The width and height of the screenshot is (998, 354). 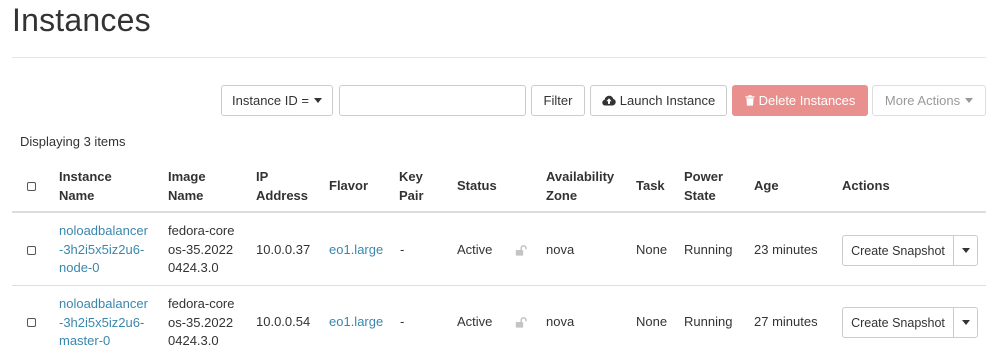 I want to click on column-header-zone: Availability Zone, so click(x=580, y=186).